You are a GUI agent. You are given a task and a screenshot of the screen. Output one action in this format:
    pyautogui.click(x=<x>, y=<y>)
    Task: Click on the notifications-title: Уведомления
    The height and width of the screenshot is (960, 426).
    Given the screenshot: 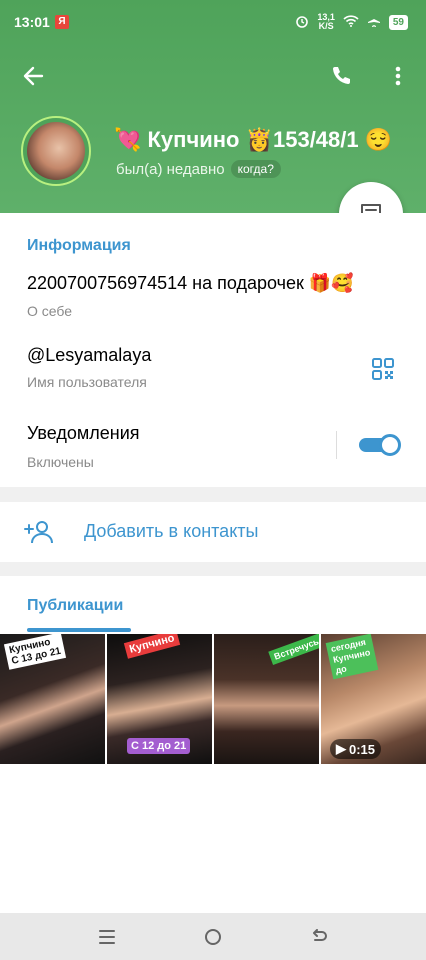 What is the action you would take?
    pyautogui.click(x=83, y=433)
    